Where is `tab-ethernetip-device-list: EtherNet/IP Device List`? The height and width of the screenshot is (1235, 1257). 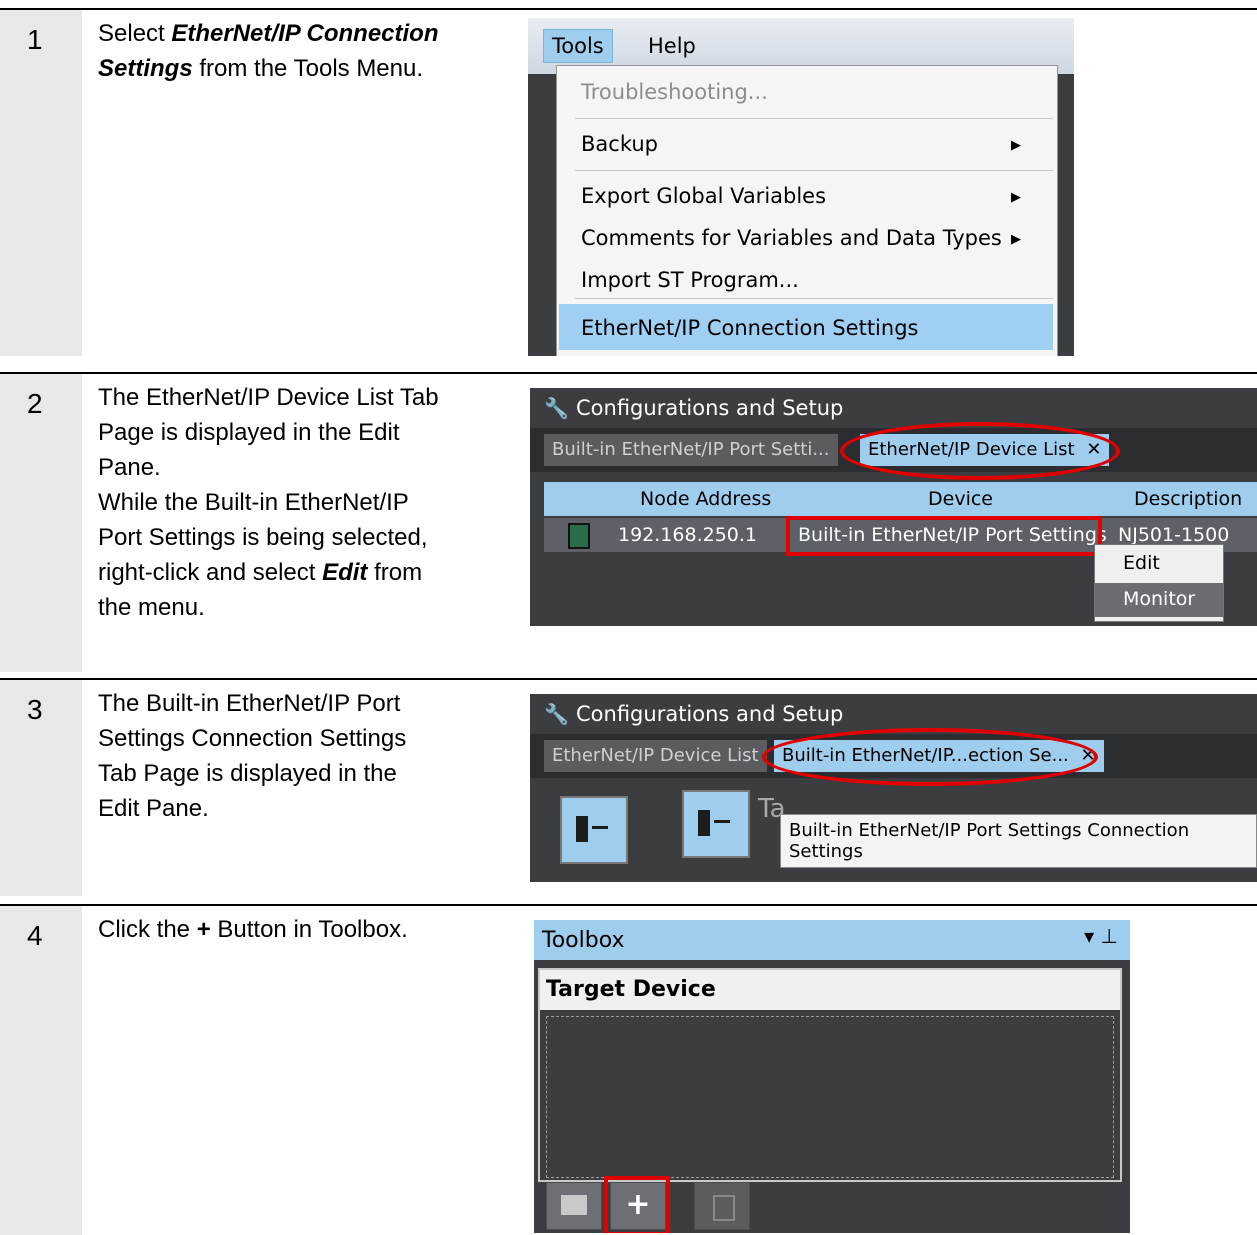
tab-ethernetip-device-list: EtherNet/IP Device List is located at coordinates (655, 756).